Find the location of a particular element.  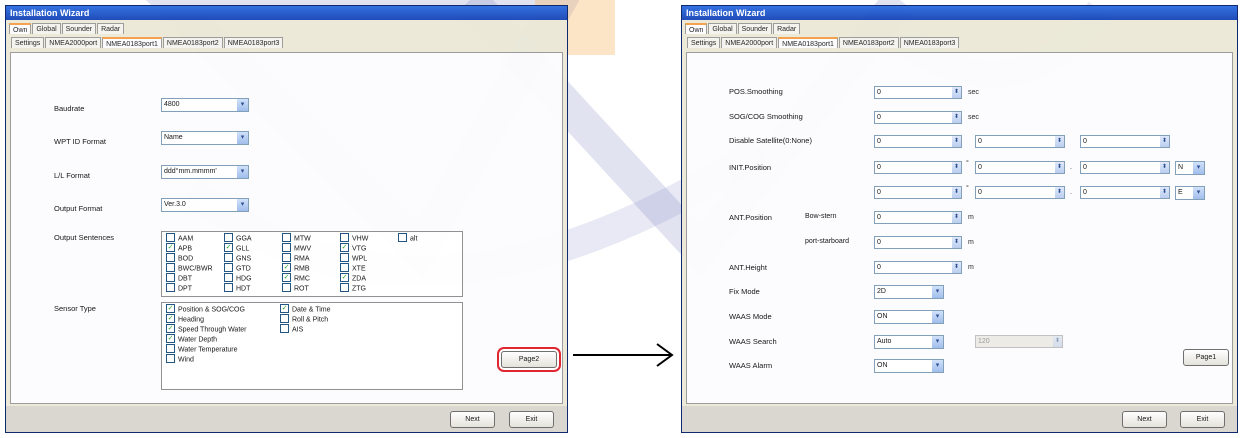

checkbox-ztg: ZTG is located at coordinates (353, 288).